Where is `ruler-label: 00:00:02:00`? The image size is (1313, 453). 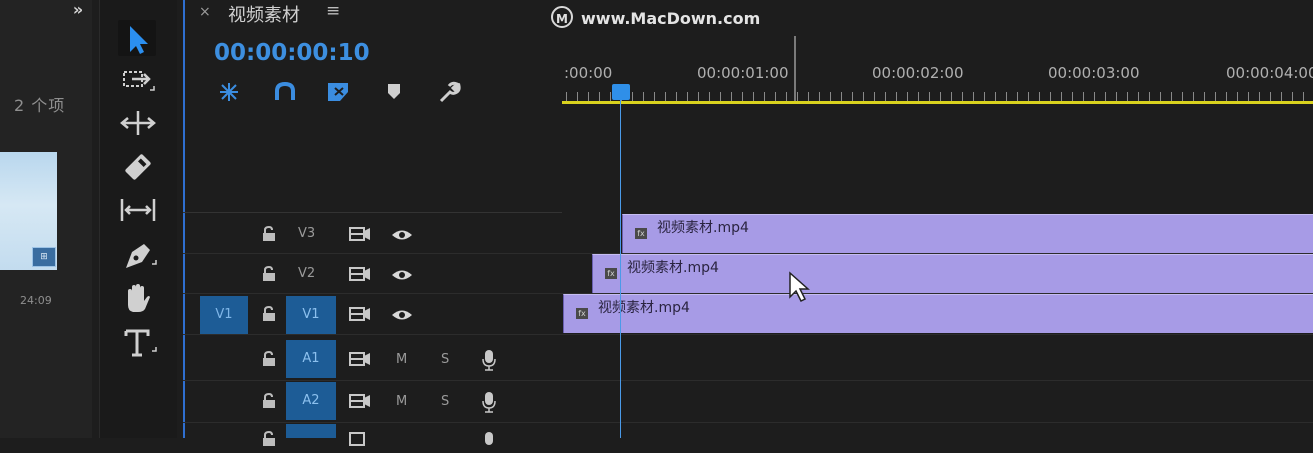 ruler-label: 00:00:02:00 is located at coordinates (918, 73).